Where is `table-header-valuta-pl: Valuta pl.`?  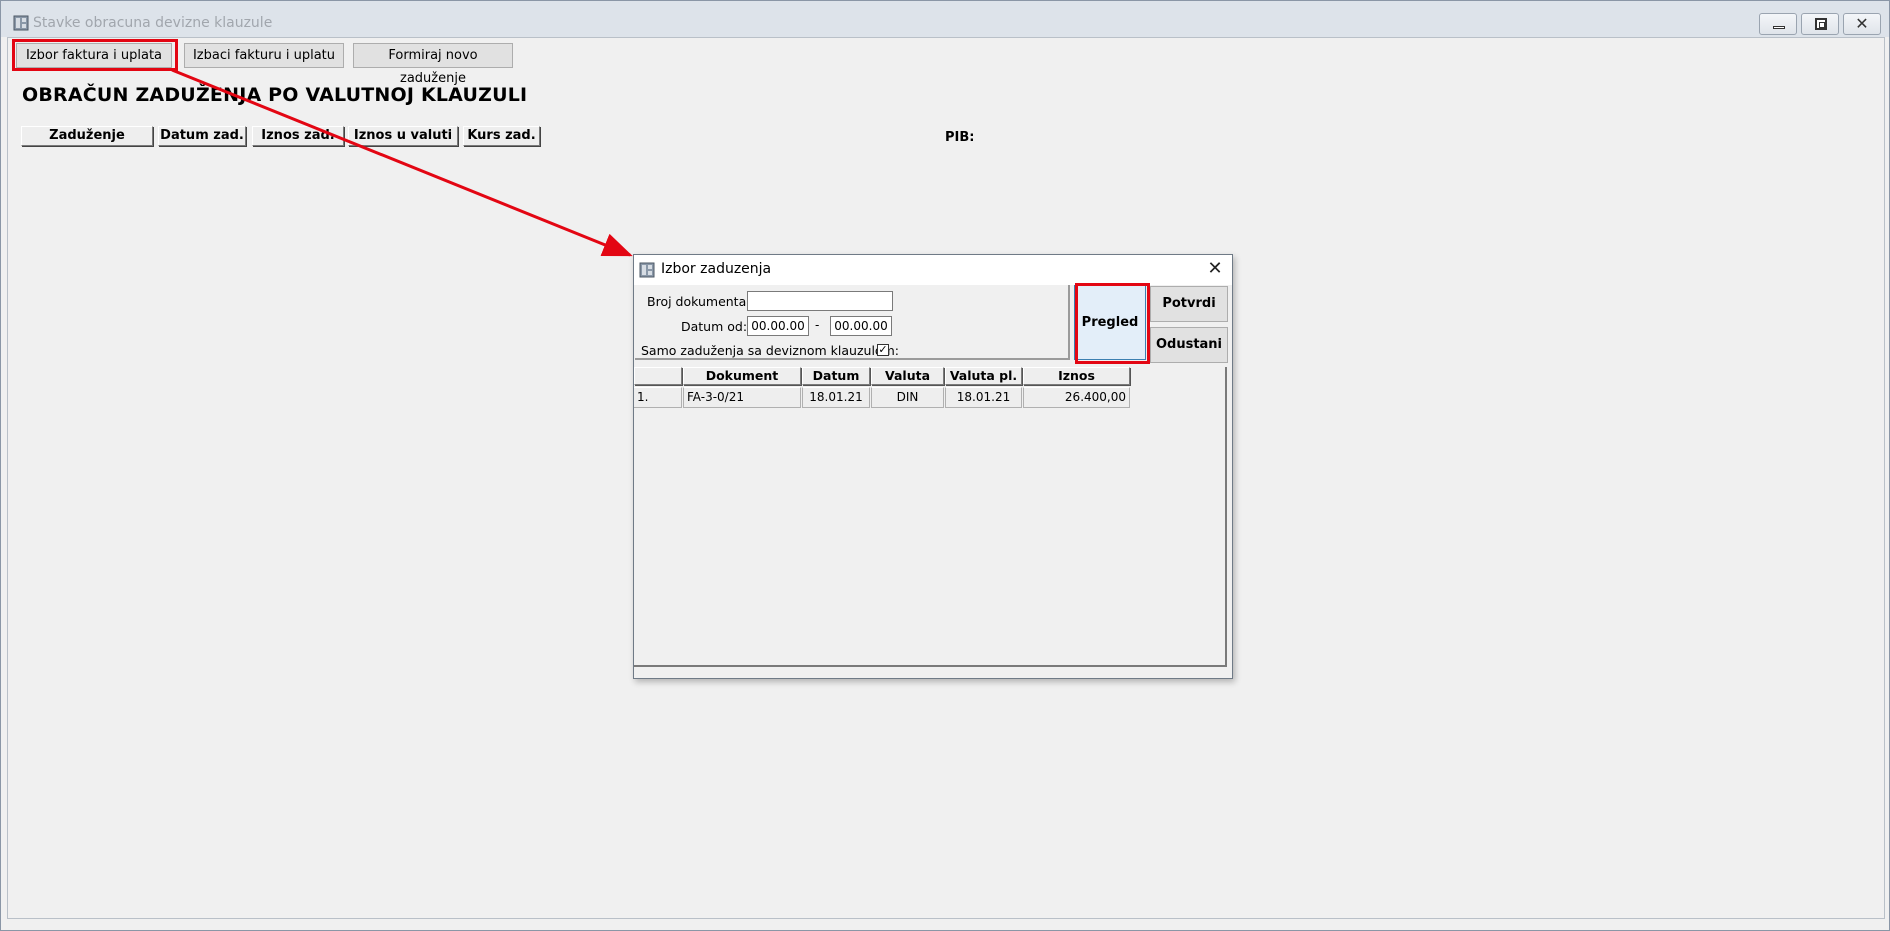 table-header-valuta-pl: Valuta pl. is located at coordinates (983, 376).